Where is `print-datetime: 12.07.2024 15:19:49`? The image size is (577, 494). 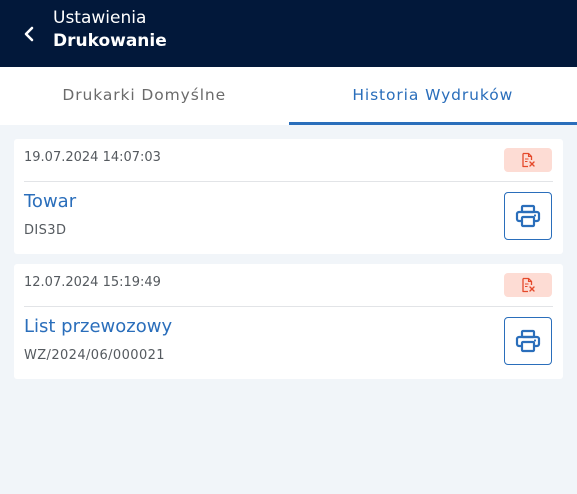 print-datetime: 12.07.2024 15:19:49 is located at coordinates (92, 282).